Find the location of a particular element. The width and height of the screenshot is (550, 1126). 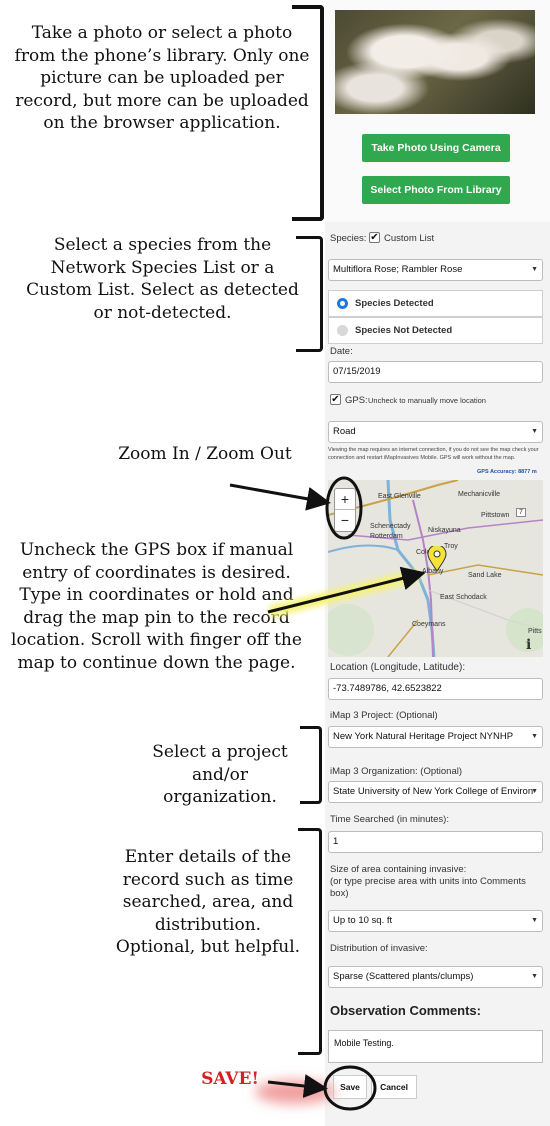

annotation-project: Select a project and/or organization. is located at coordinates (220, 774).